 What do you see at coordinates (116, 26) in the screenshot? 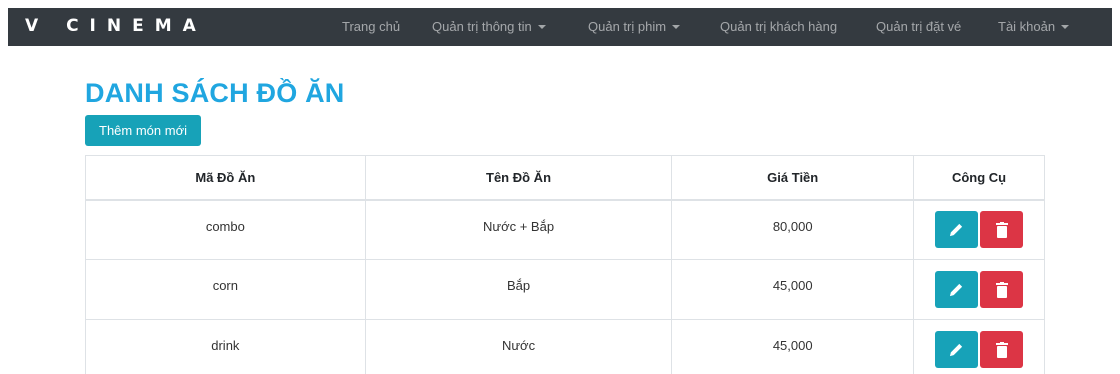
I see `brand-logo: V CINEMA` at bounding box center [116, 26].